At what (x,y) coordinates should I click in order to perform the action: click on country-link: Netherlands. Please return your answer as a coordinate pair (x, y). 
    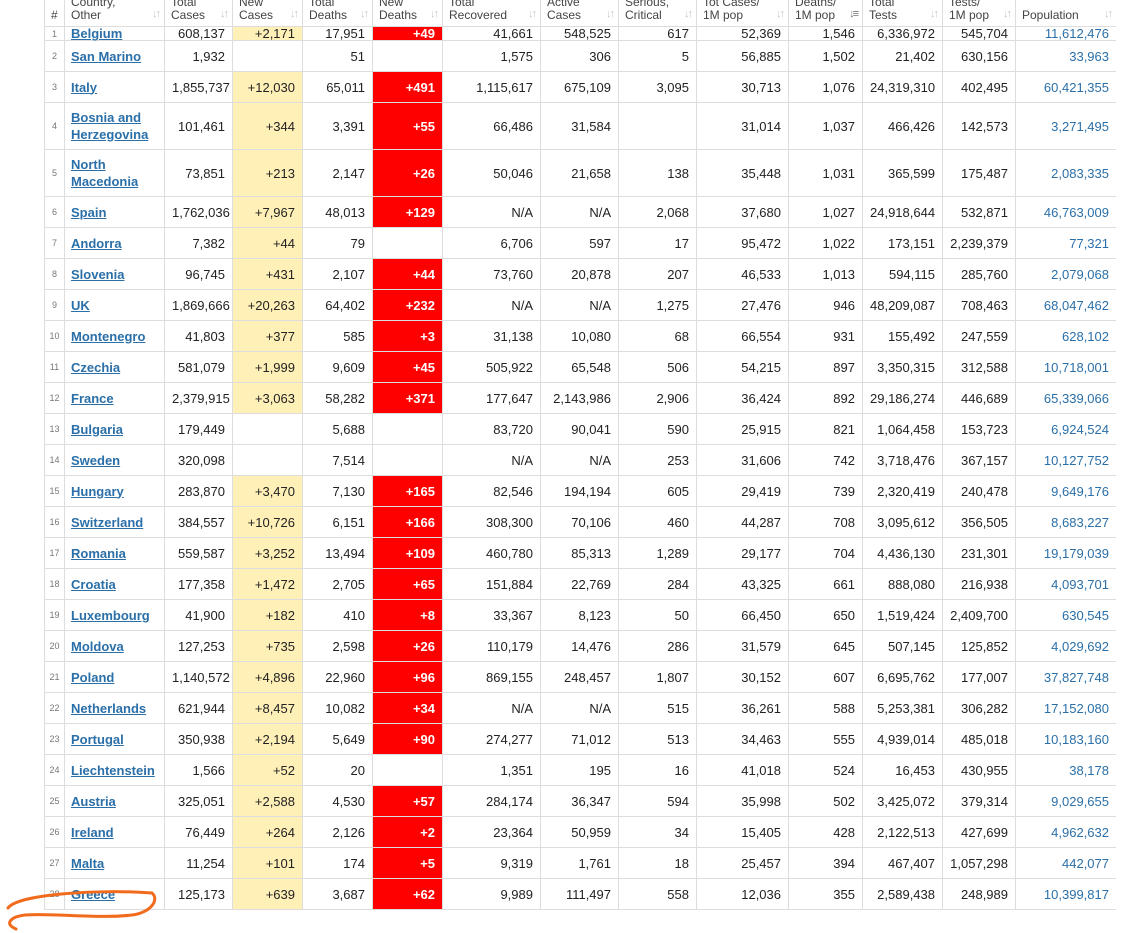
    Looking at the image, I should click on (108, 708).